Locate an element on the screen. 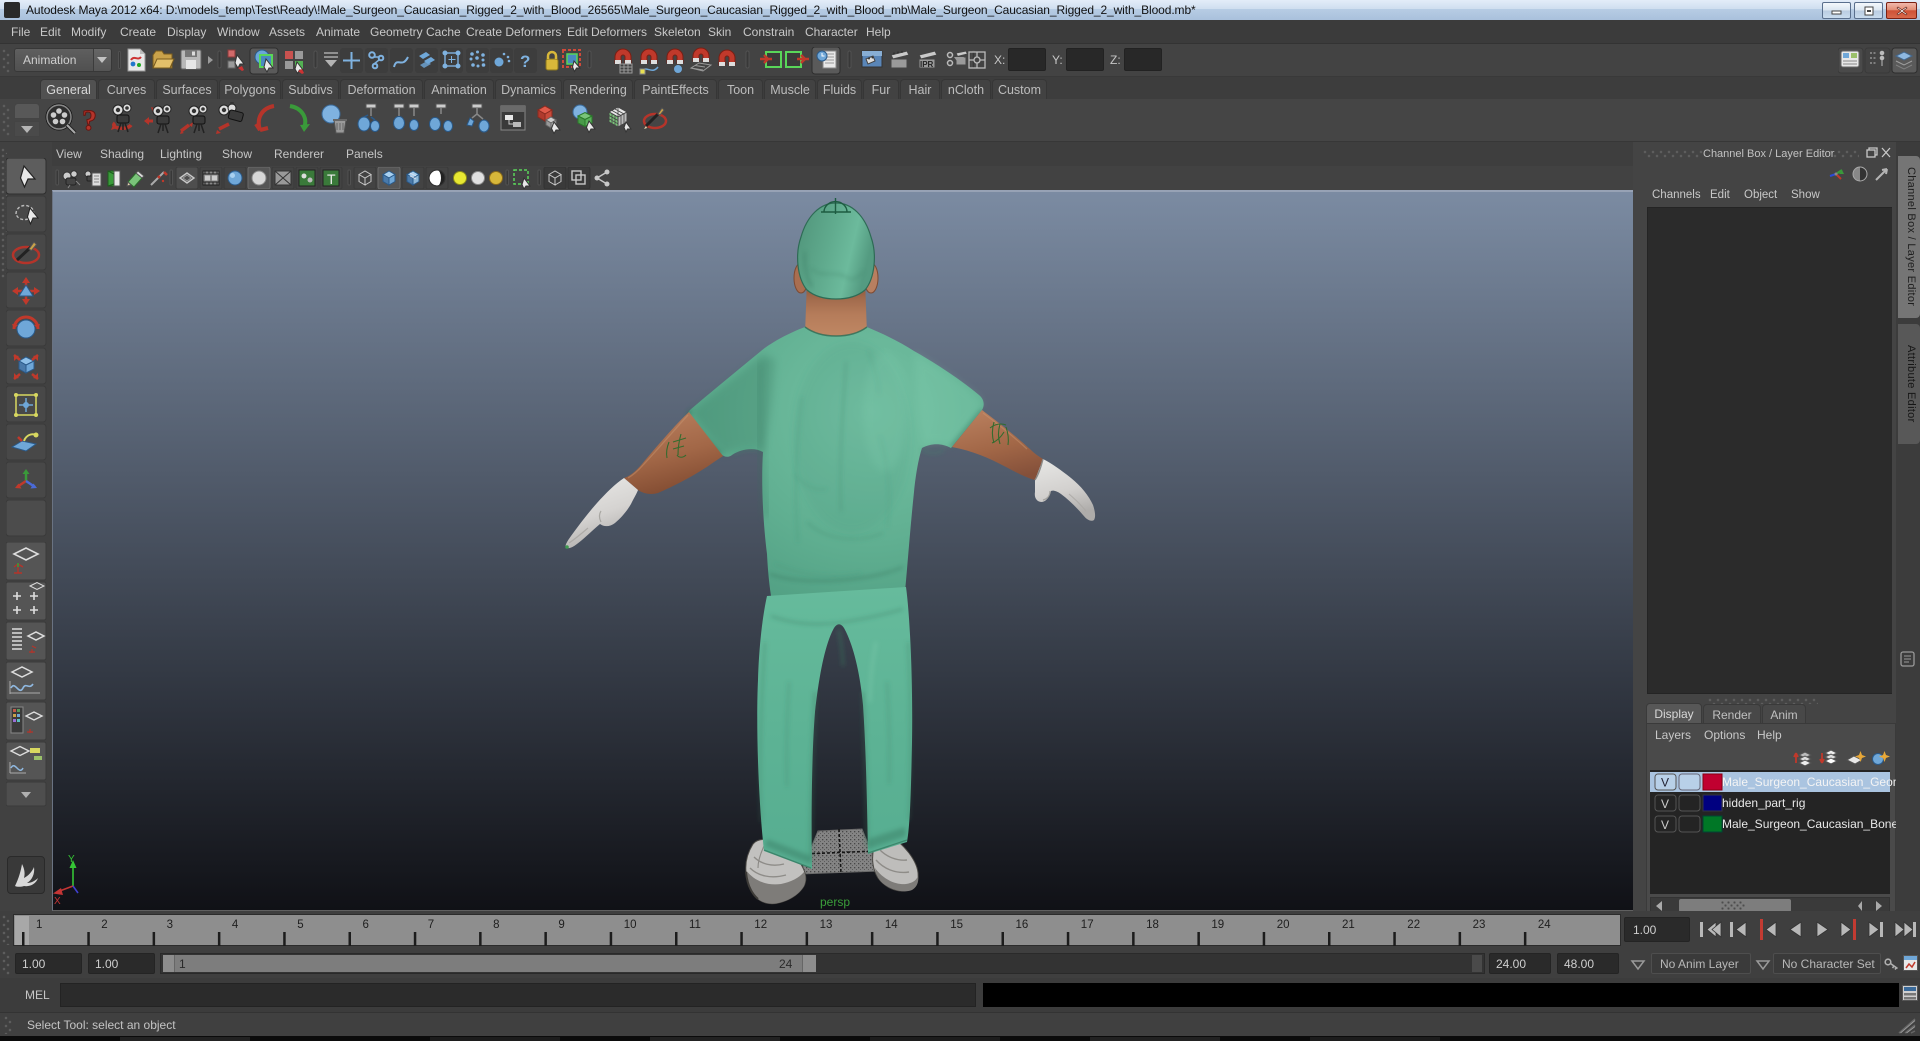 This screenshot has height=1041, width=1920. svg-text: 9 is located at coordinates (561, 925).